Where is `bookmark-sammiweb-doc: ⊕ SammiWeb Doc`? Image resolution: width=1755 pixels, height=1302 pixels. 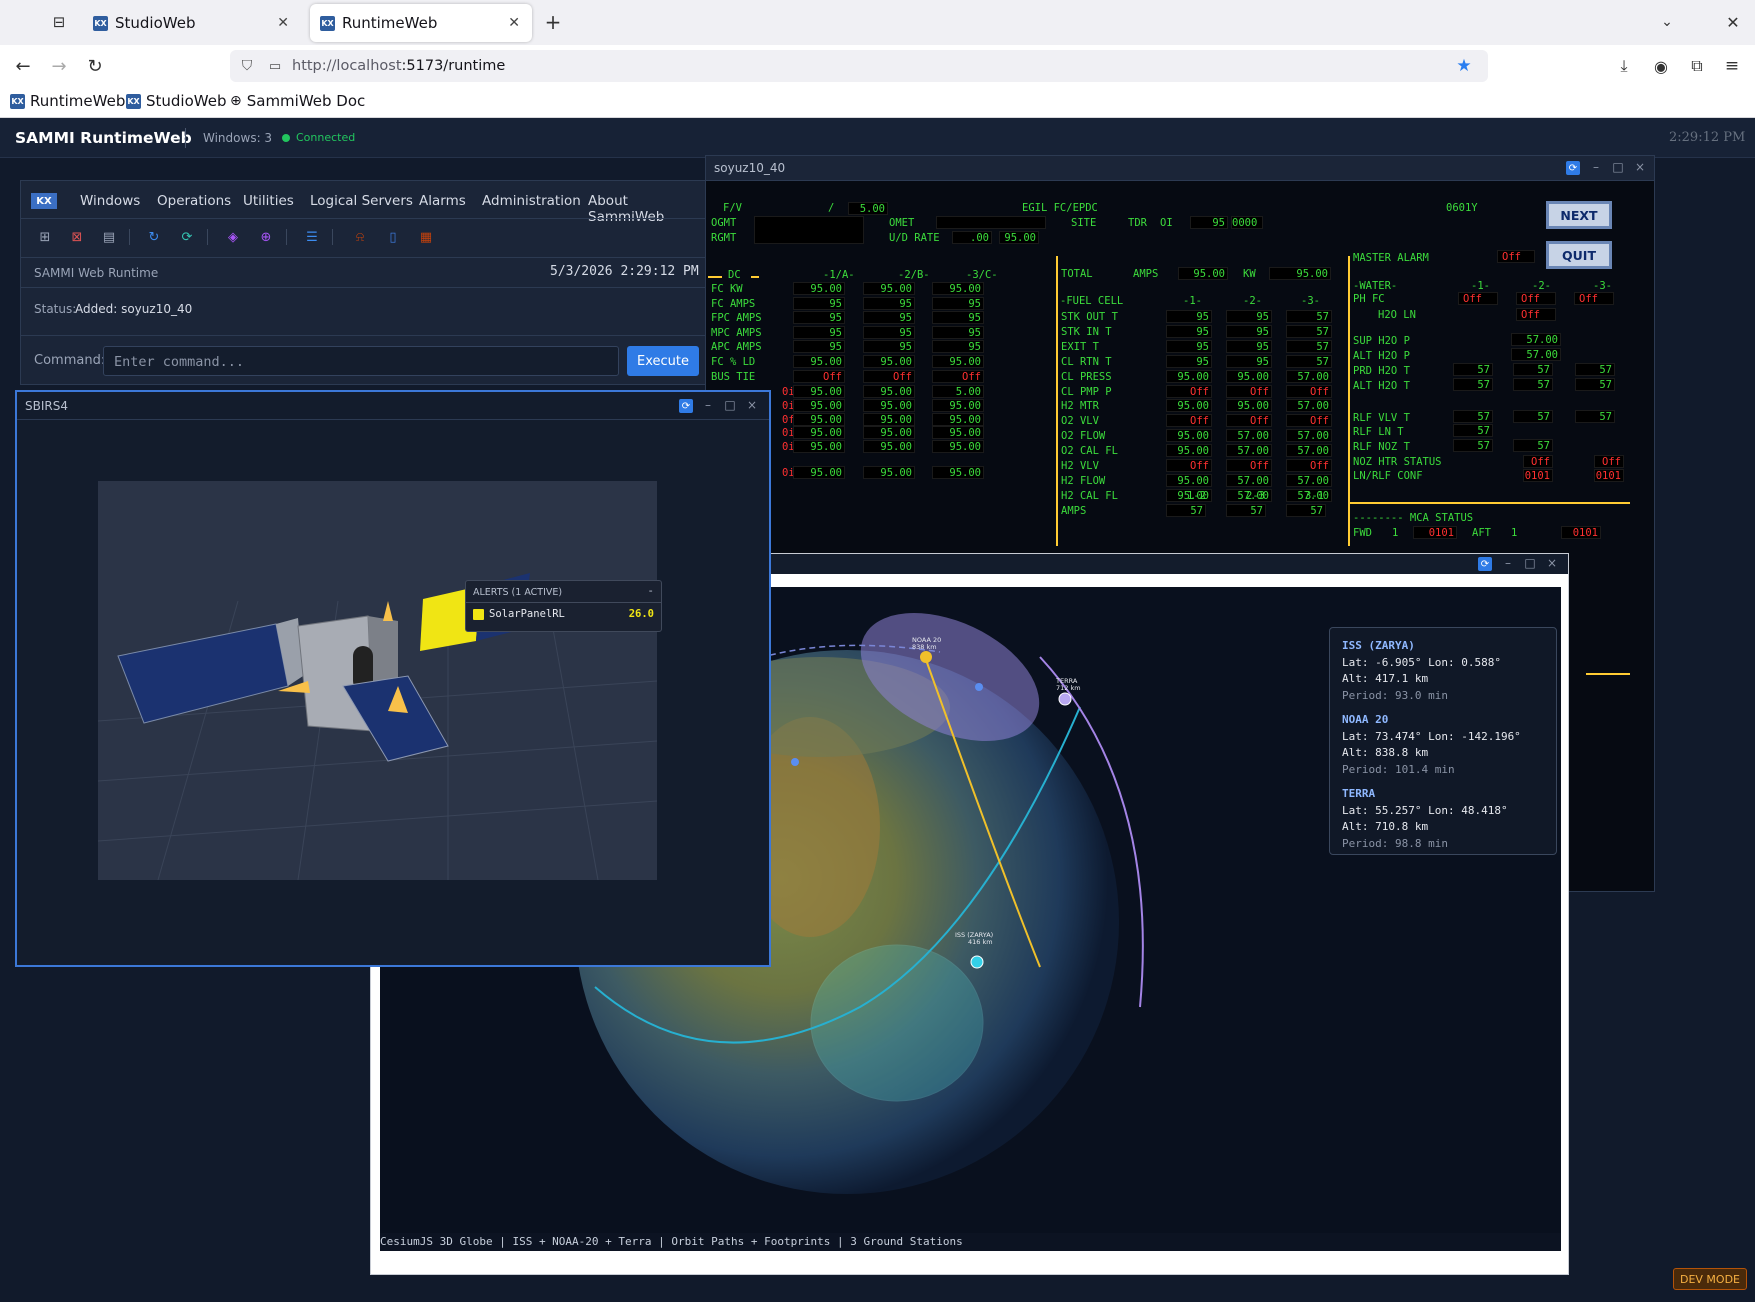
bookmark-sammiweb-doc: ⊕ SammiWeb Doc is located at coordinates (297, 101).